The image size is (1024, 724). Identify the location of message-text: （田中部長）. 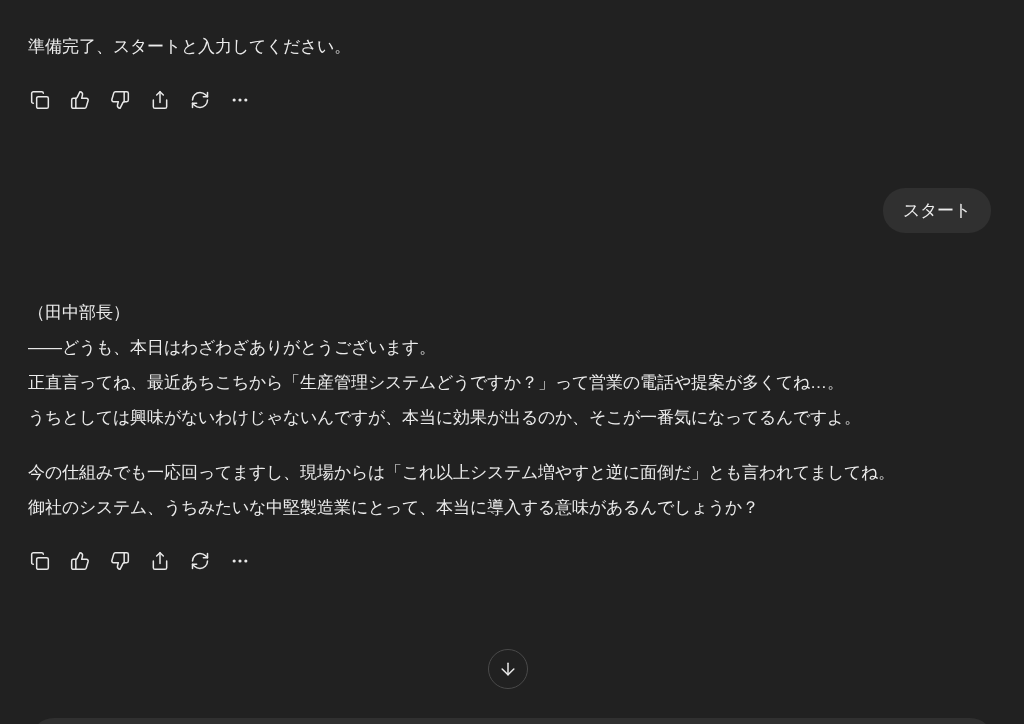
(79, 313).